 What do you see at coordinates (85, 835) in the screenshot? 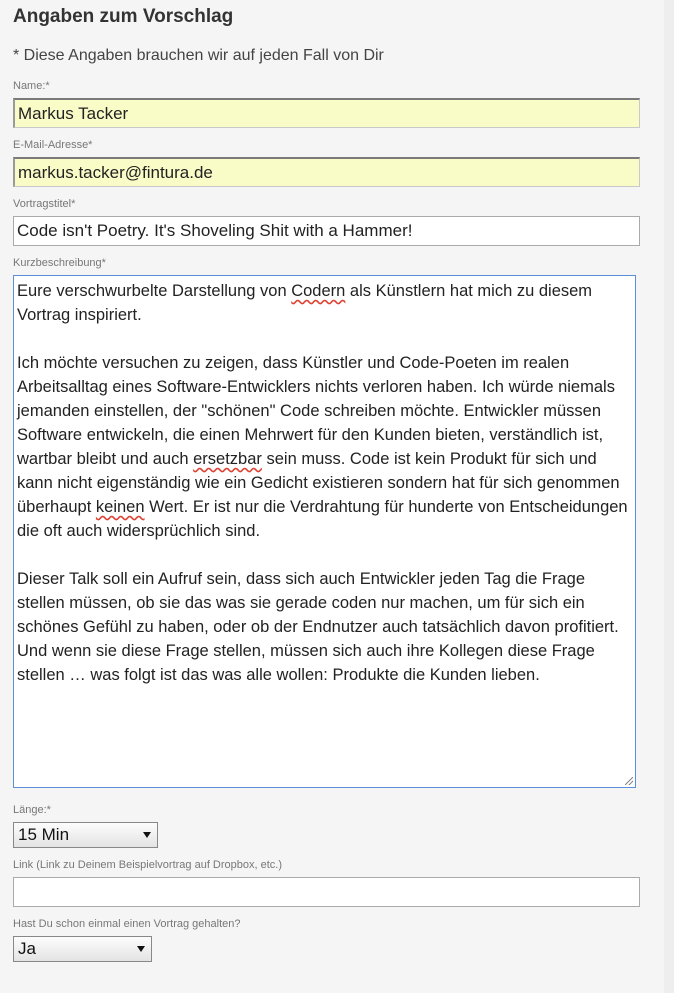
I see `length-select: 15 Min` at bounding box center [85, 835].